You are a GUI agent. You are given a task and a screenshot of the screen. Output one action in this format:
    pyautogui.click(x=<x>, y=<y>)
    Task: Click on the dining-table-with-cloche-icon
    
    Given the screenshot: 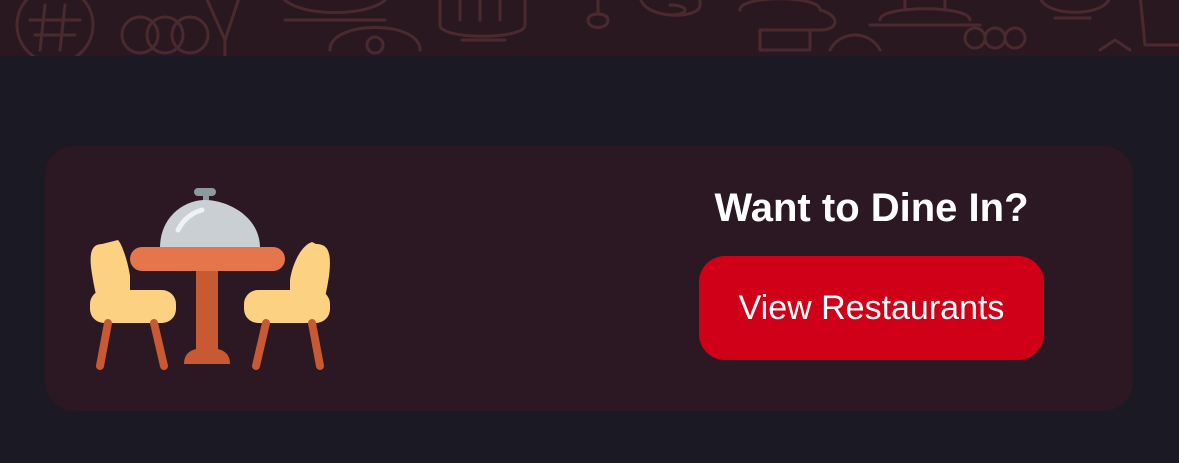 What is the action you would take?
    pyautogui.click(x=215, y=281)
    